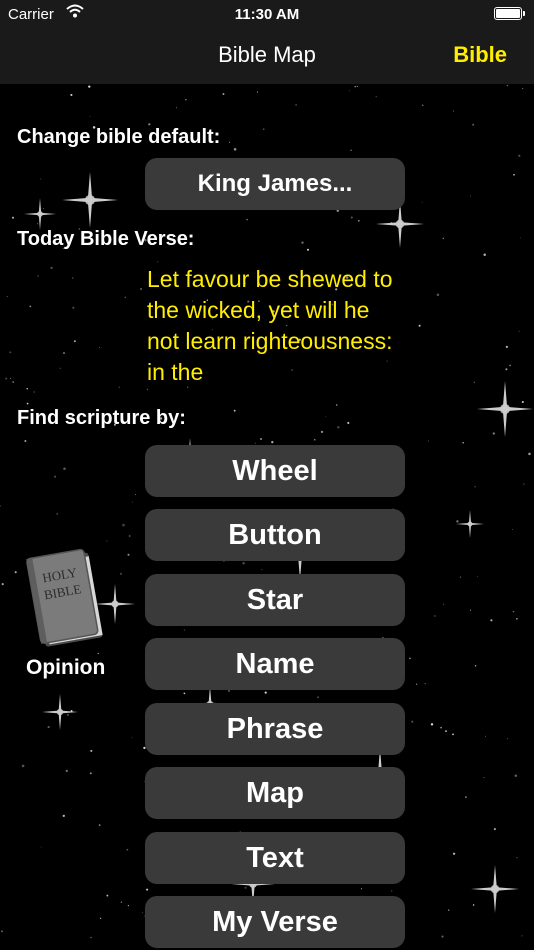  I want to click on clock-time: 11:30 AM, so click(267, 14).